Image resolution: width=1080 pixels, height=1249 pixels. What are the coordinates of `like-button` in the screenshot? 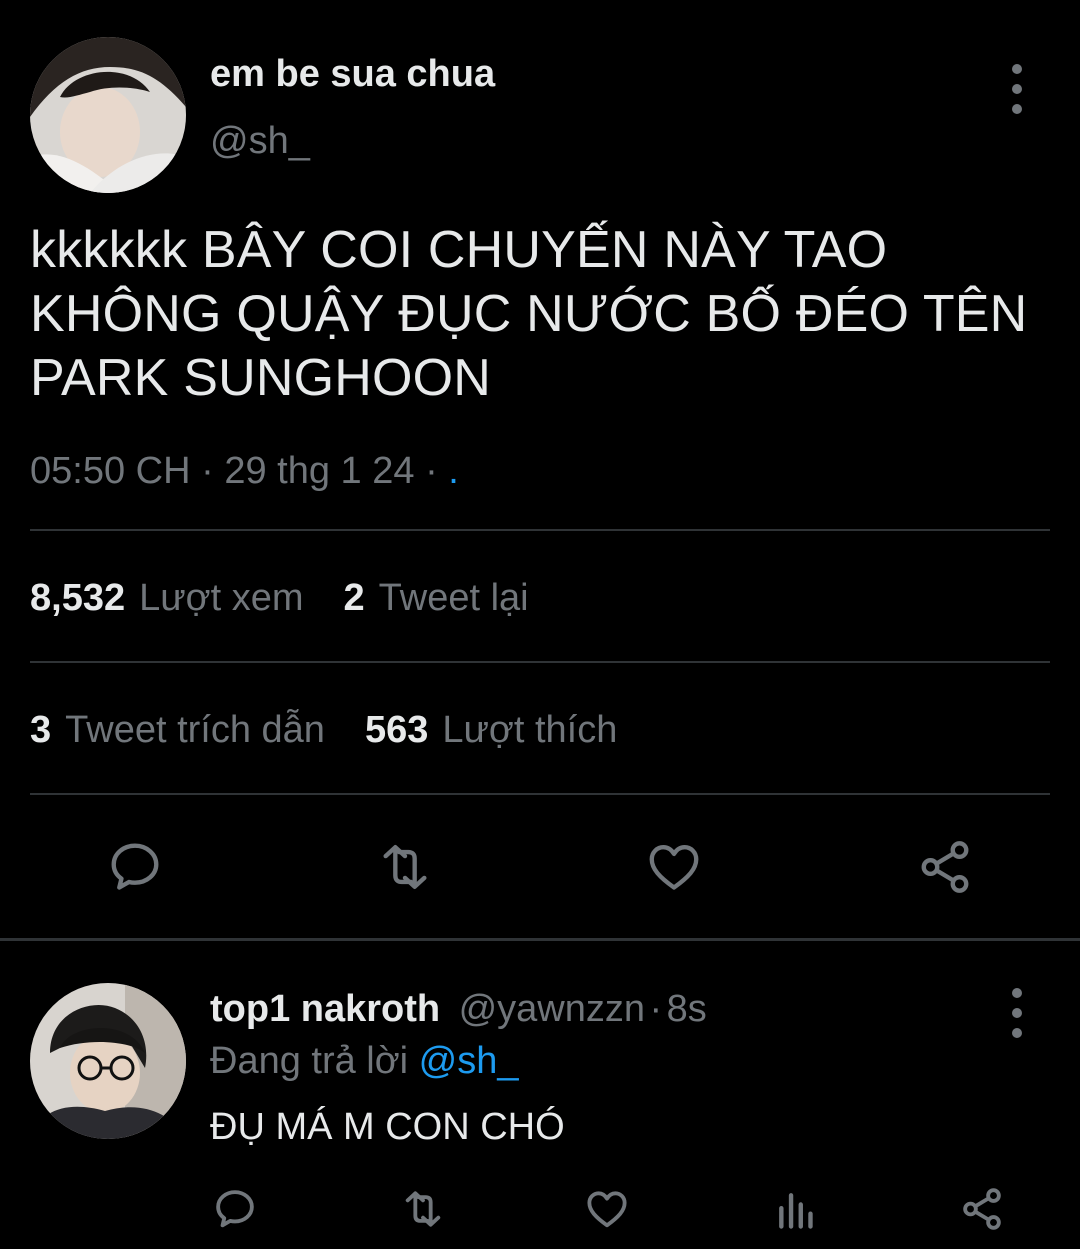 It's located at (674, 867).